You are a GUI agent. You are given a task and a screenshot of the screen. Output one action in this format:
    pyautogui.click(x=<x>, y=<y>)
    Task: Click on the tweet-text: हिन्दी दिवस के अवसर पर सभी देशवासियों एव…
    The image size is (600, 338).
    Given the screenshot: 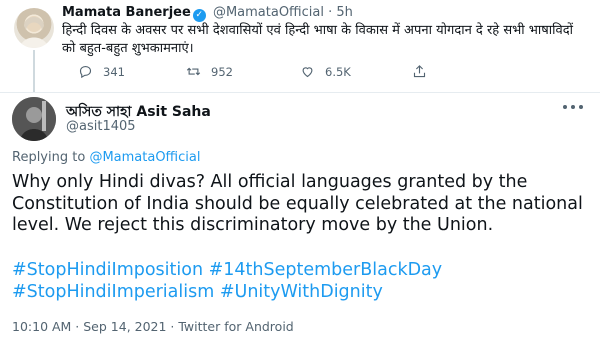 What is the action you would take?
    pyautogui.click(x=318, y=39)
    